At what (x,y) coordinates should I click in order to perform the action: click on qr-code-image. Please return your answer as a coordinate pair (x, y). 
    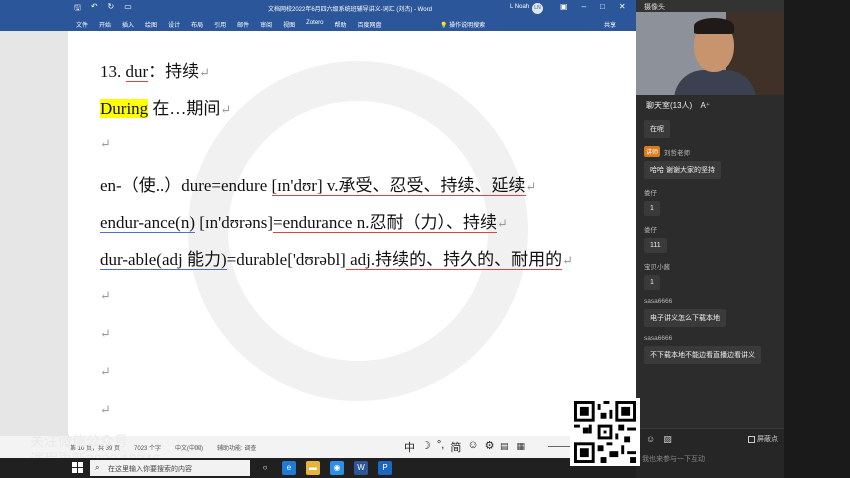
    Looking at the image, I should click on (605, 432).